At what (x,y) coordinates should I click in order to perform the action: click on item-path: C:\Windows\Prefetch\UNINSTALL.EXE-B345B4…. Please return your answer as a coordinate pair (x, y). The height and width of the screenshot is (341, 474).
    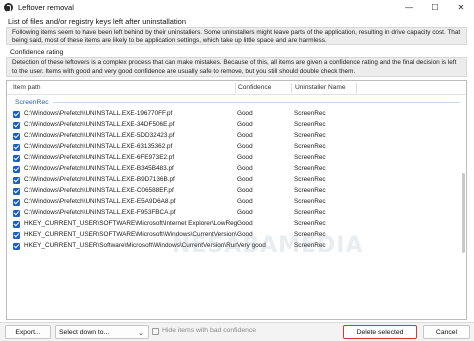
    Looking at the image, I should click on (99, 168).